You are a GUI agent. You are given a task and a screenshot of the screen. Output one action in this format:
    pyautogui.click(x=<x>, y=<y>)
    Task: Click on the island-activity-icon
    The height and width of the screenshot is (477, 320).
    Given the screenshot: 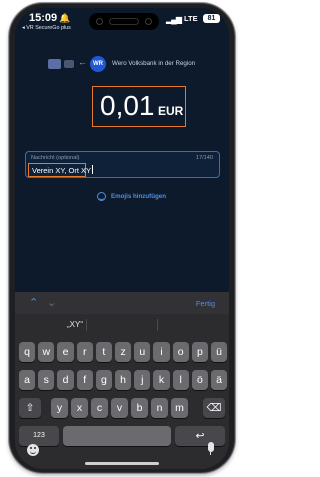 What is the action you would take?
    pyautogui.click(x=124, y=21)
    